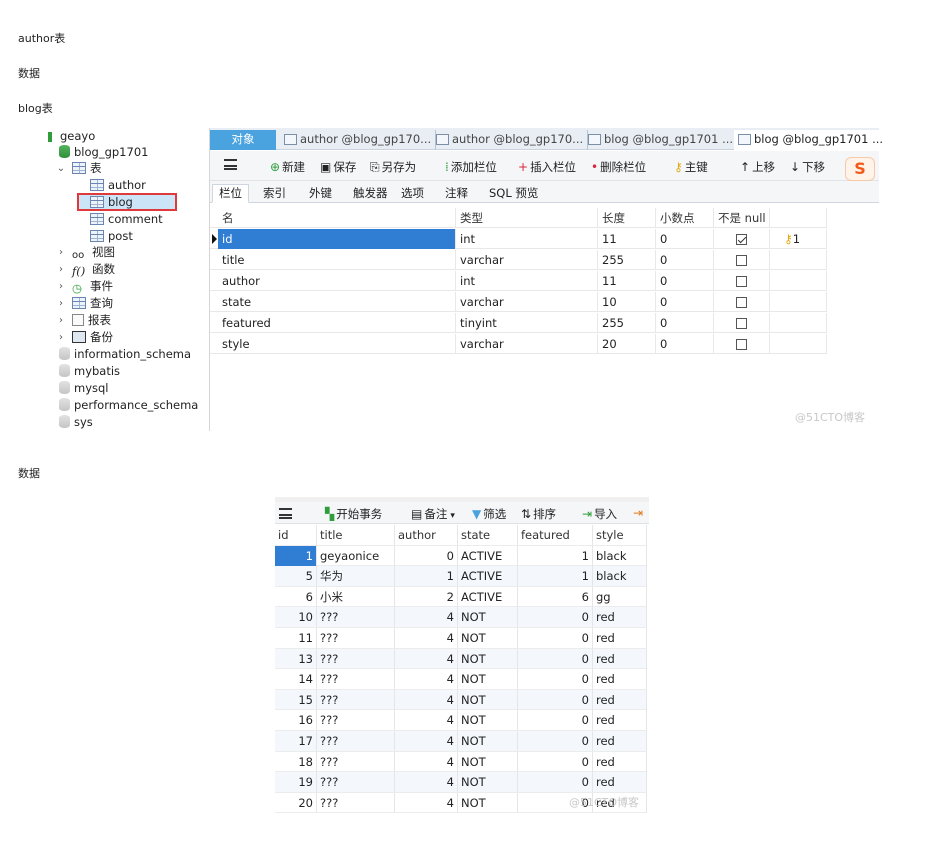 The image size is (930, 844). I want to click on delete-field-button: • 删除栏位, so click(618, 167).